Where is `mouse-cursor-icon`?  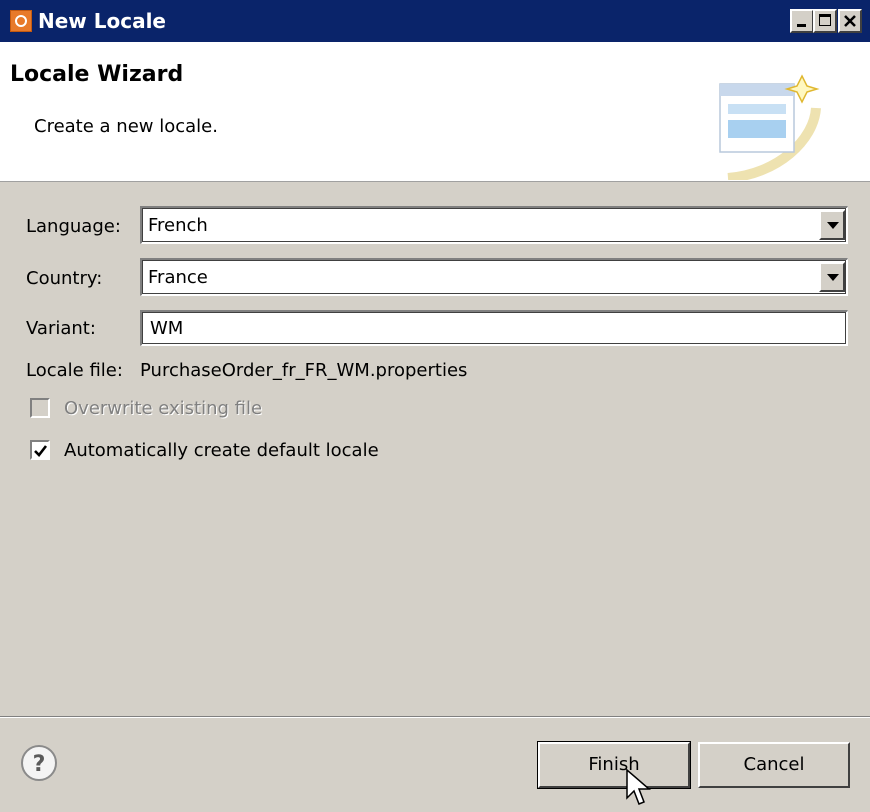 mouse-cursor-icon is located at coordinates (638, 786).